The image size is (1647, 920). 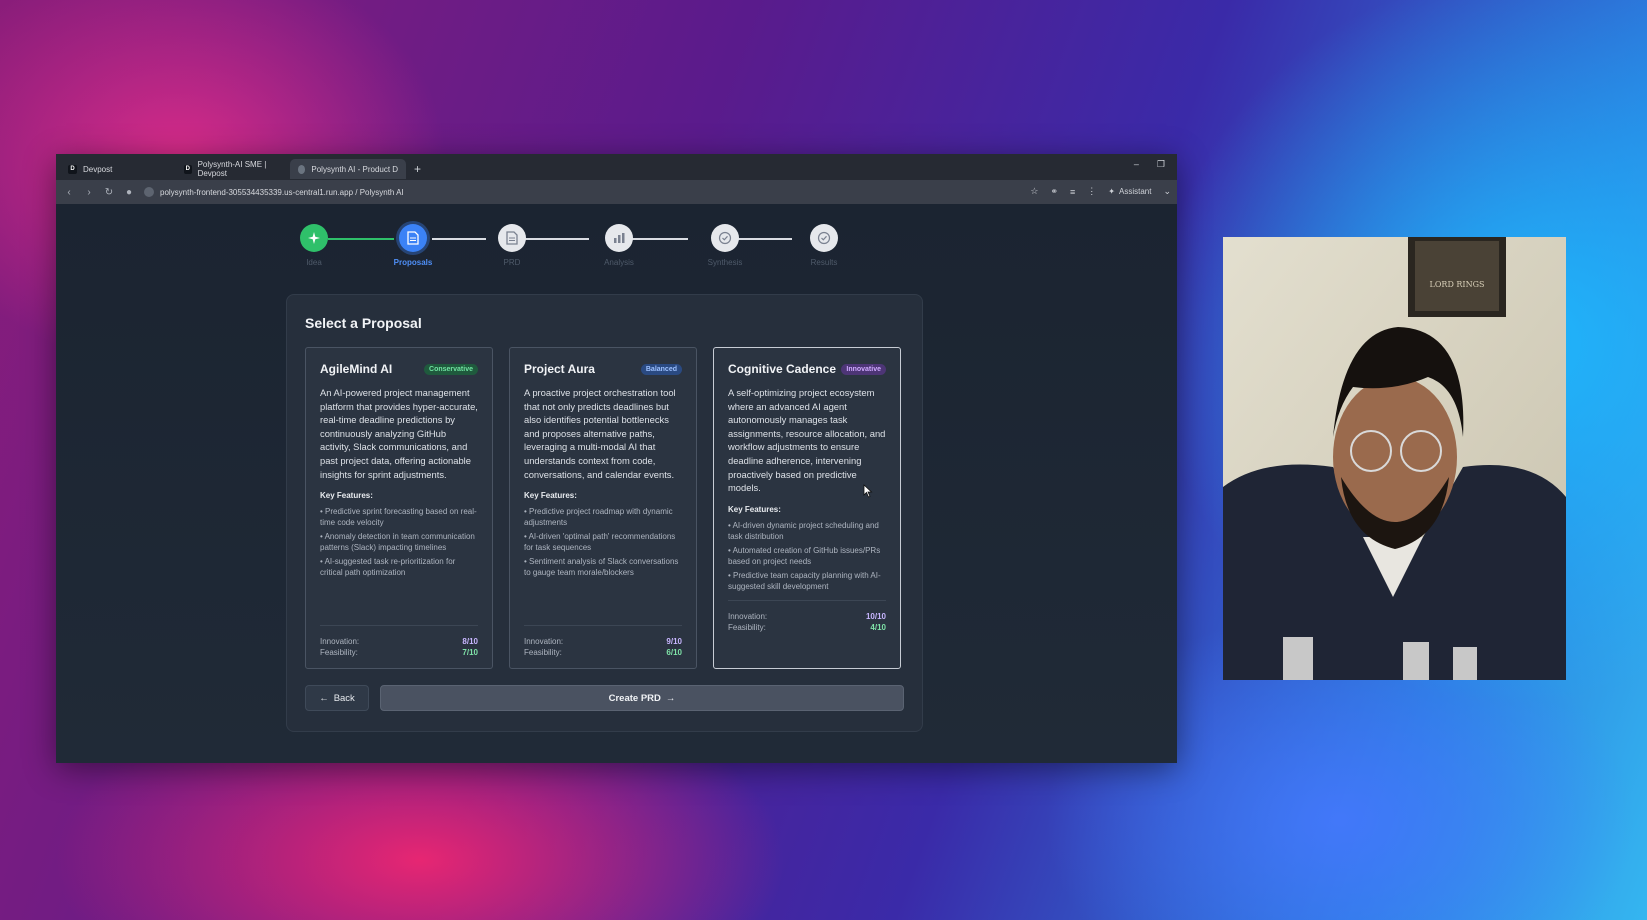 I want to click on panel-title: Select a Proposal, so click(x=363, y=323).